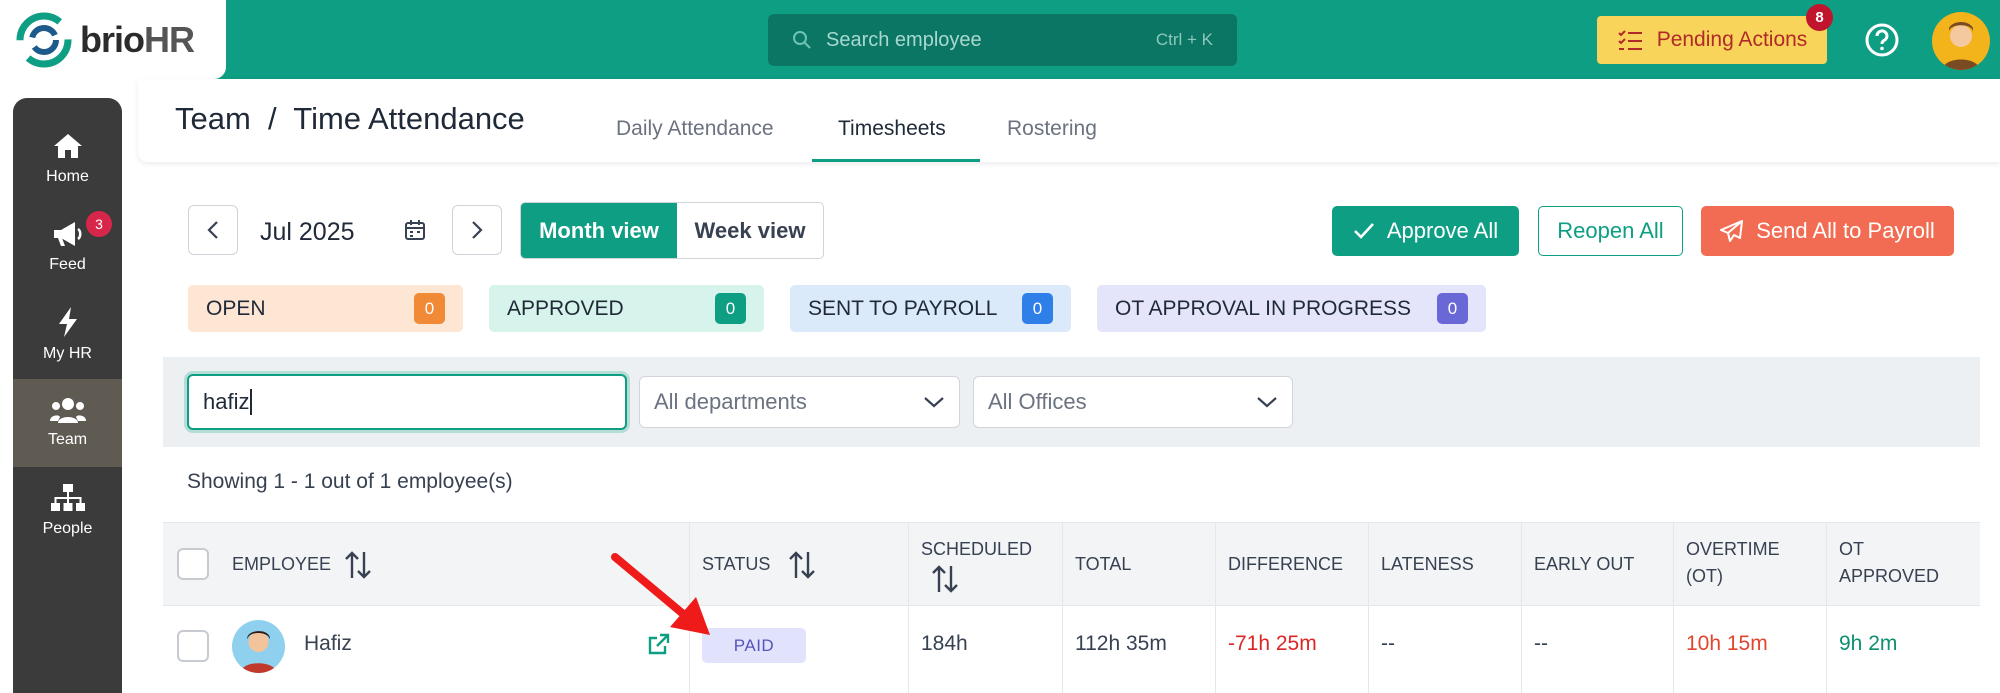 This screenshot has height=693, width=2000. What do you see at coordinates (307, 232) in the screenshot?
I see `current-month: Jul 2025` at bounding box center [307, 232].